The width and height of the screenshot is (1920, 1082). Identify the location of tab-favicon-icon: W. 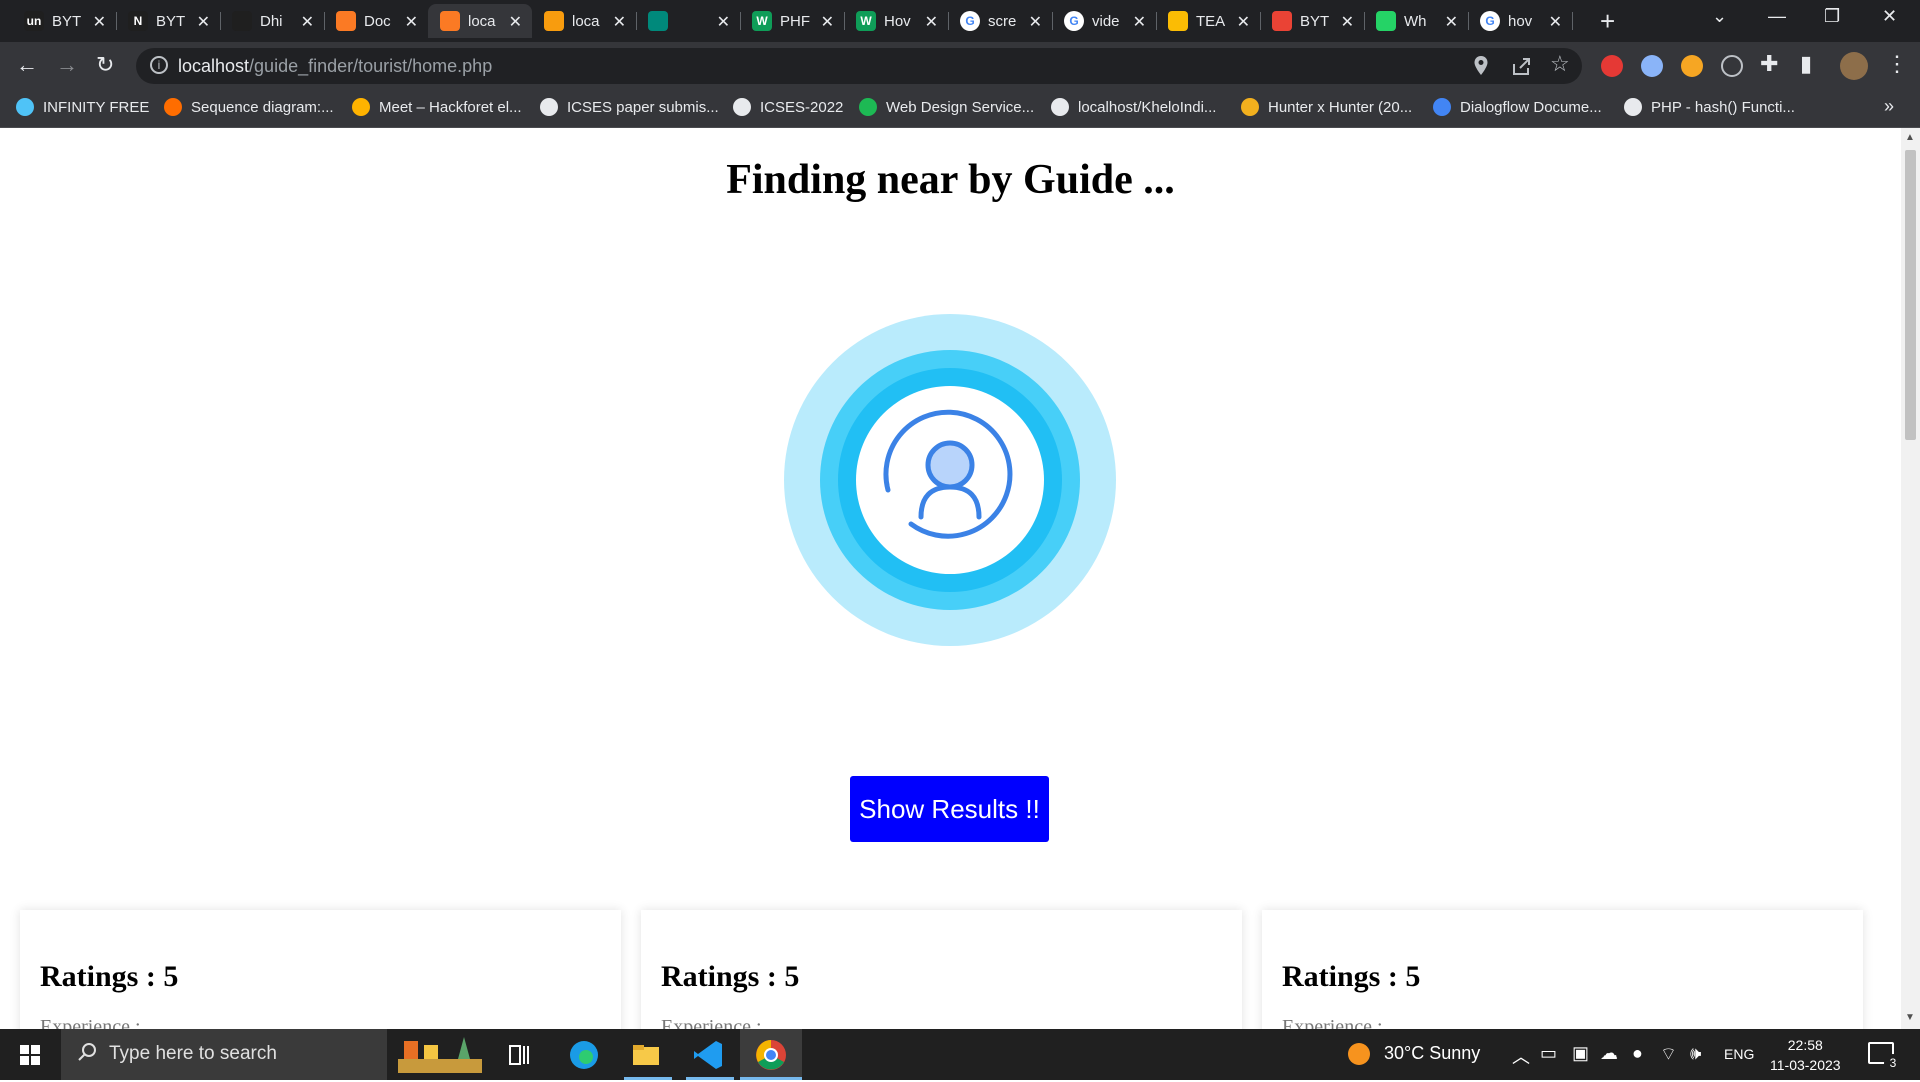
(866, 21).